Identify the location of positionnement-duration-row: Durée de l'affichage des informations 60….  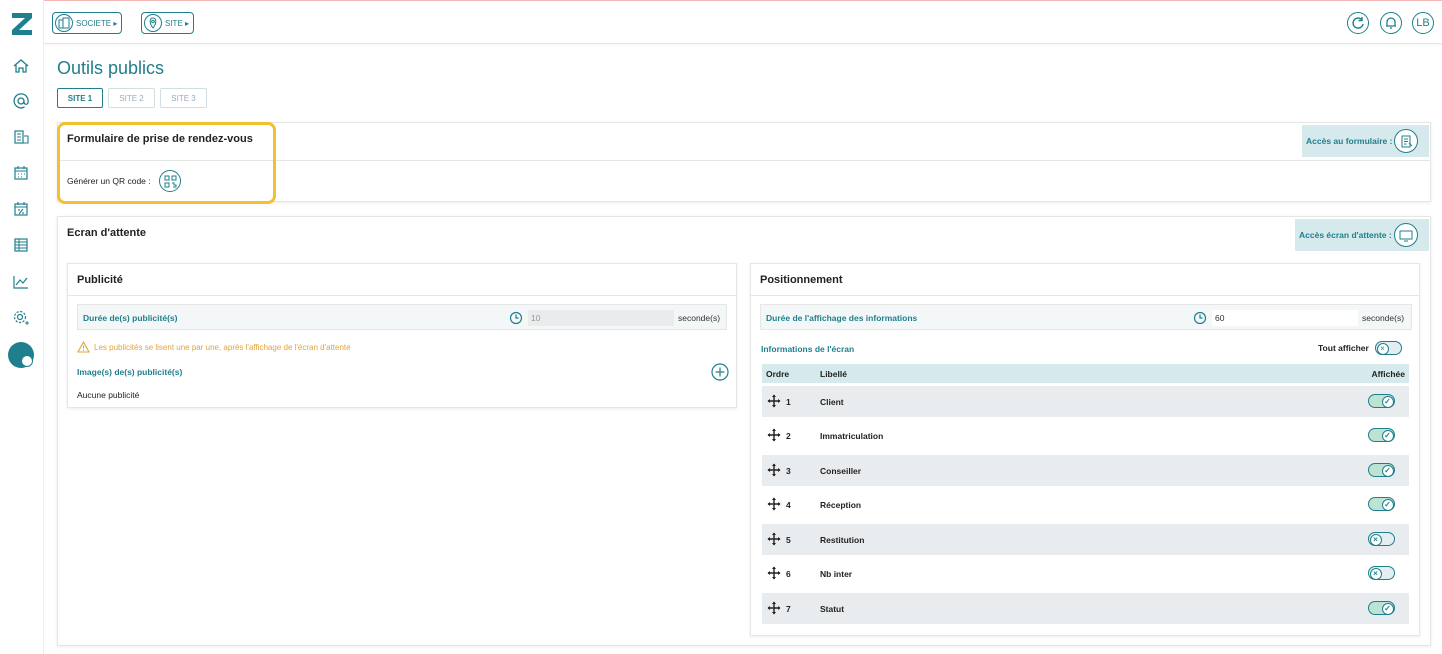
(1086, 317).